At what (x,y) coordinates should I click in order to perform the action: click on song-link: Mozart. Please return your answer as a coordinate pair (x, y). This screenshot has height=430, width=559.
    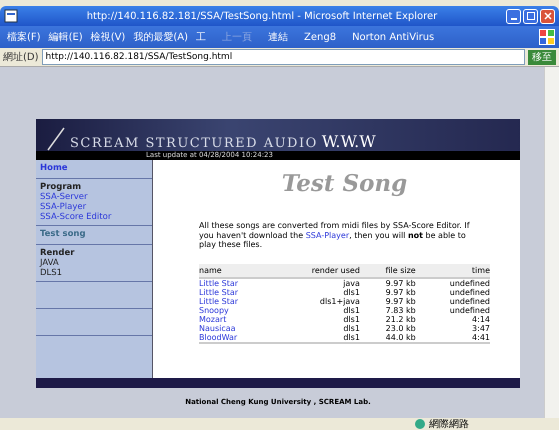
    Looking at the image, I should click on (212, 319).